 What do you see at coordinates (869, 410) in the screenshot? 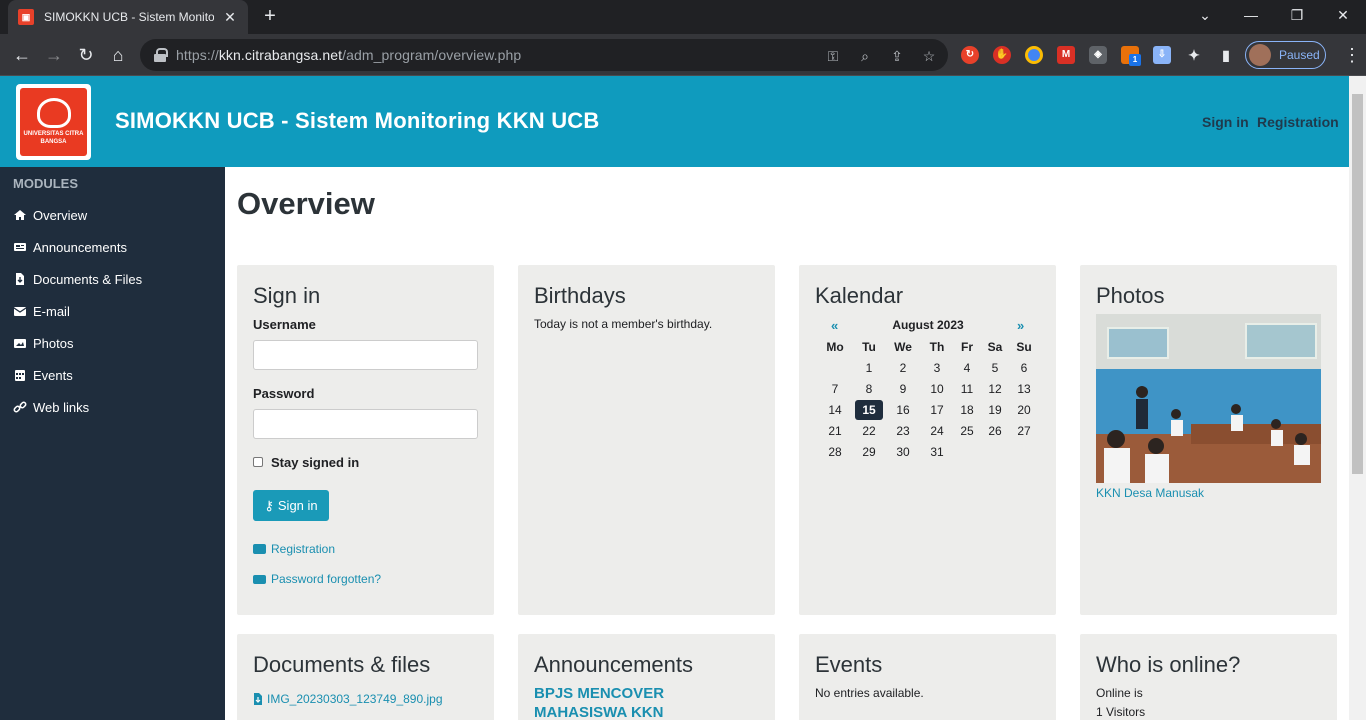
I see `calendar-day-today: 15` at bounding box center [869, 410].